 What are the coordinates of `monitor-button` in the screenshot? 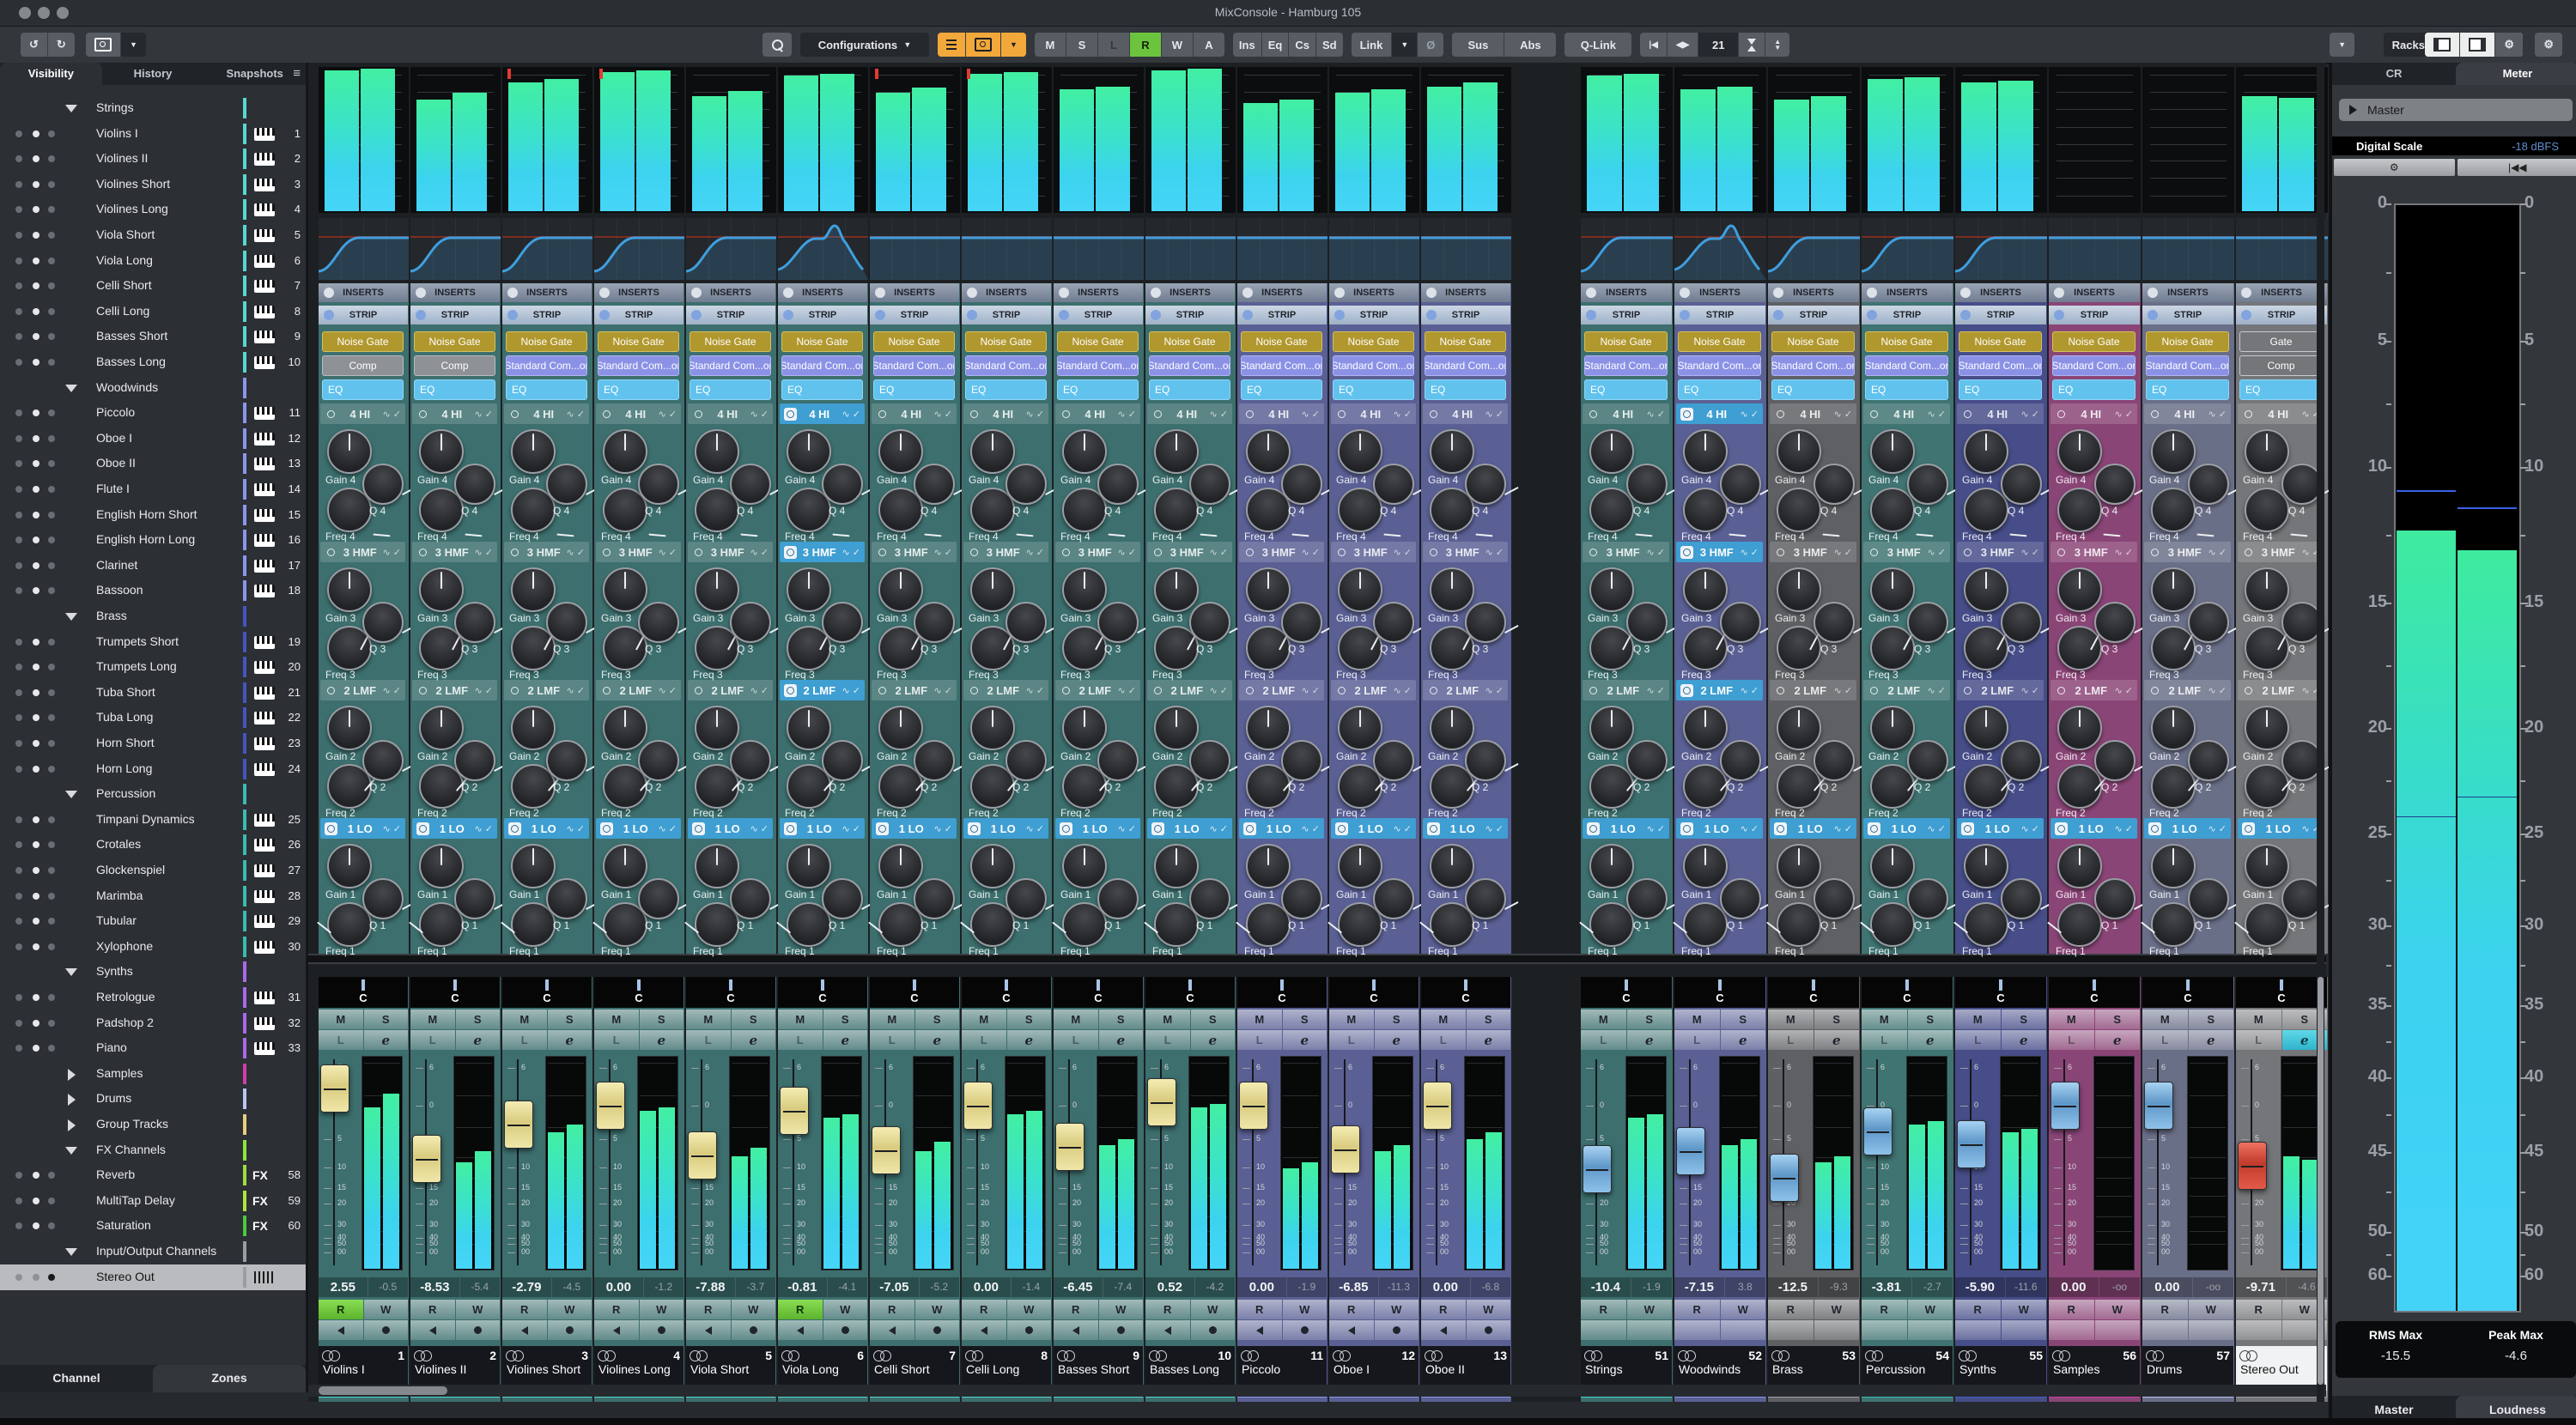 It's located at (1444, 1330).